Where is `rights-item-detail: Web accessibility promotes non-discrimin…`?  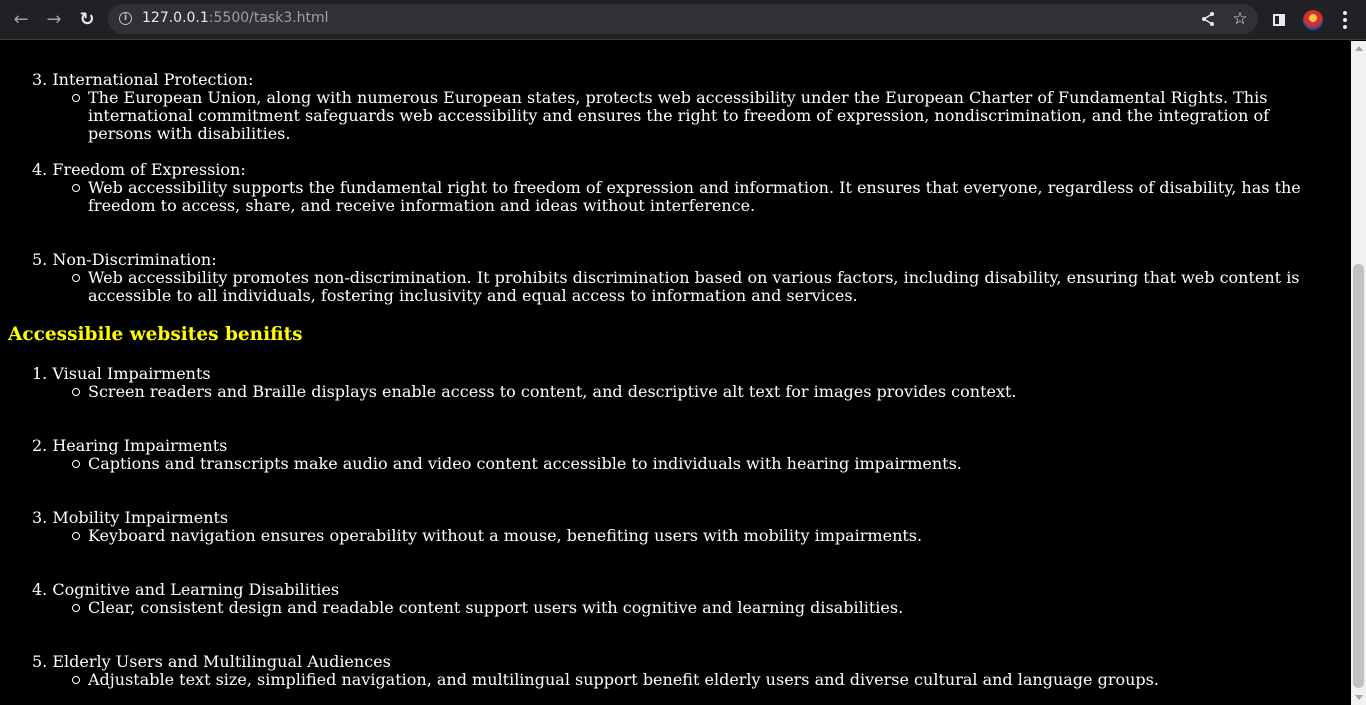
rights-item-detail: Web accessibility promotes non-discrimin… is located at coordinates (694, 286).